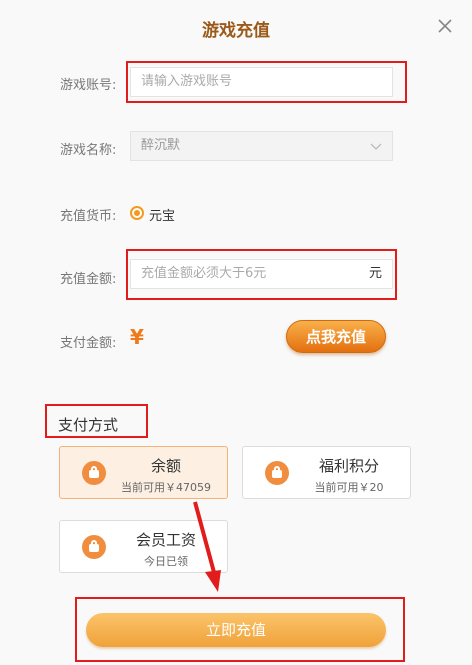  I want to click on payment-option-points: 福利积分 当前可用￥20, so click(326, 472).